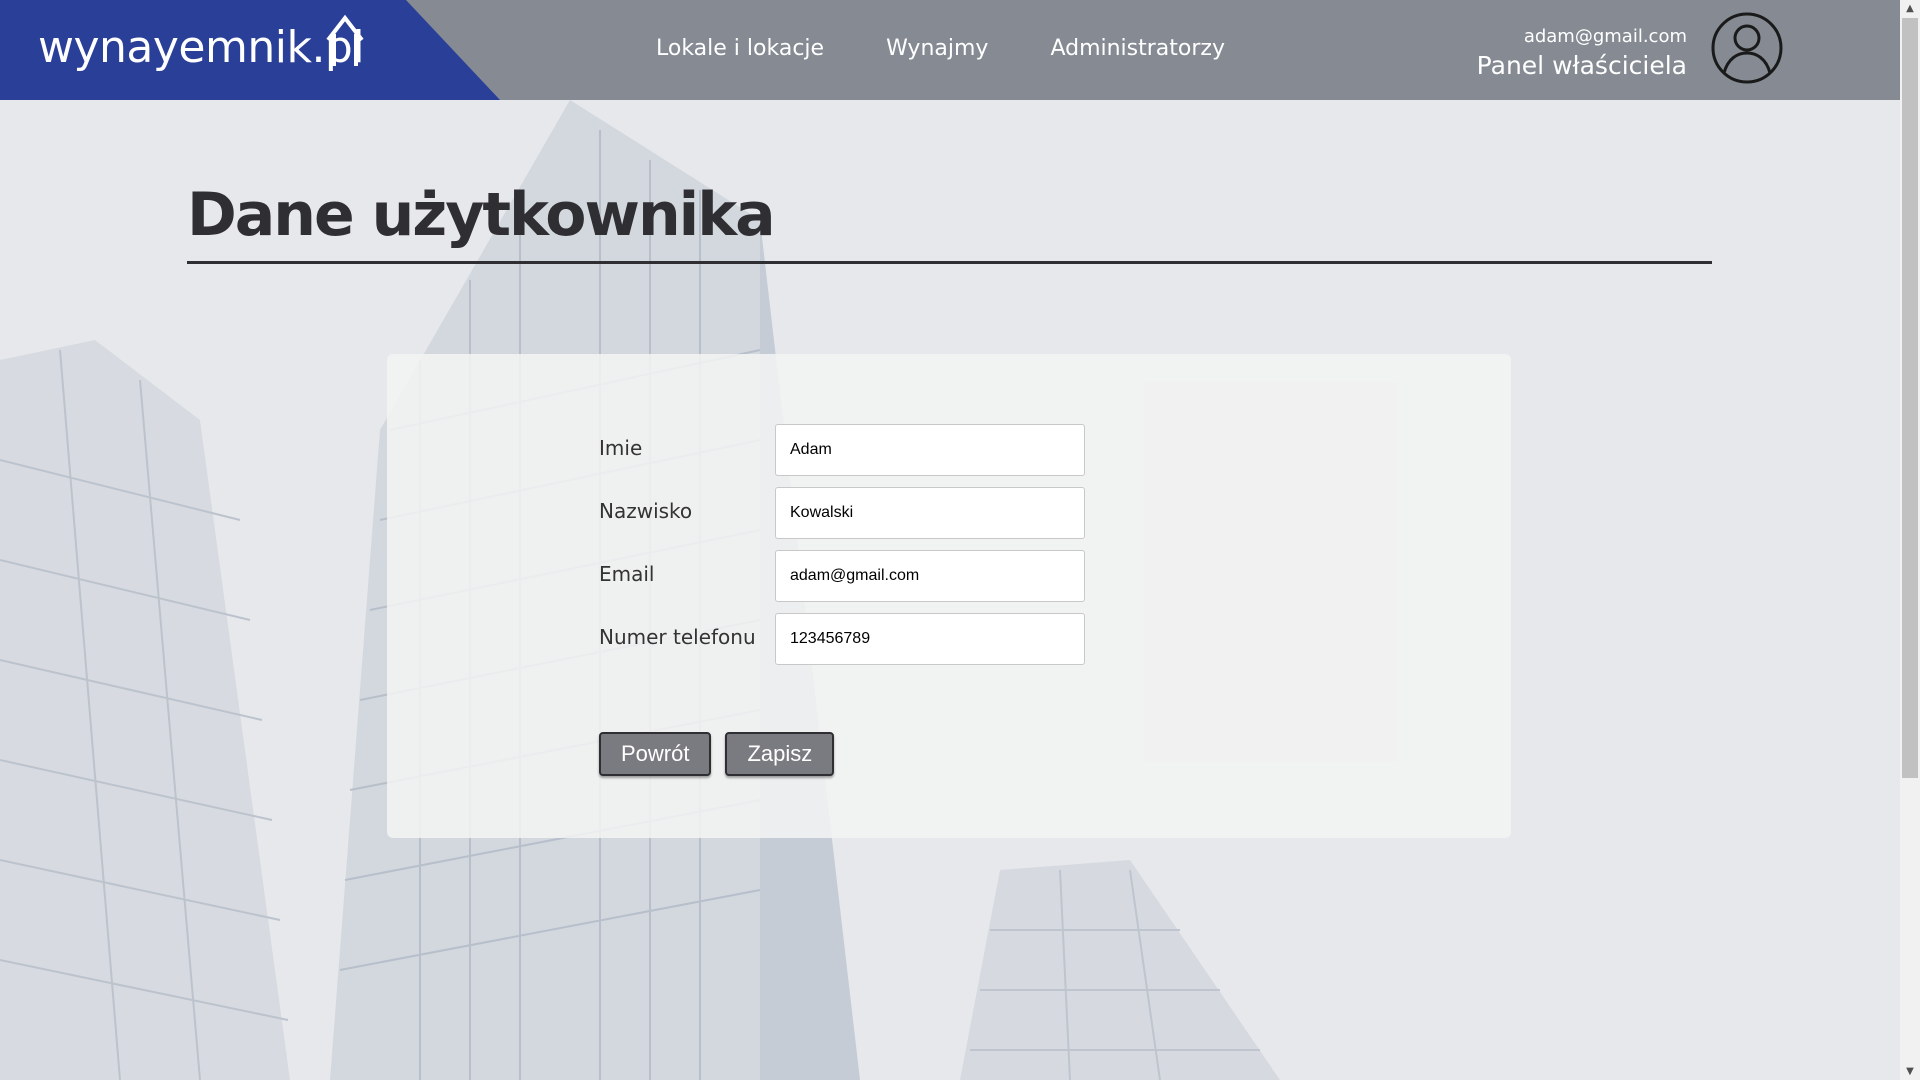  What do you see at coordinates (930, 639) in the screenshot?
I see `phone-input` at bounding box center [930, 639].